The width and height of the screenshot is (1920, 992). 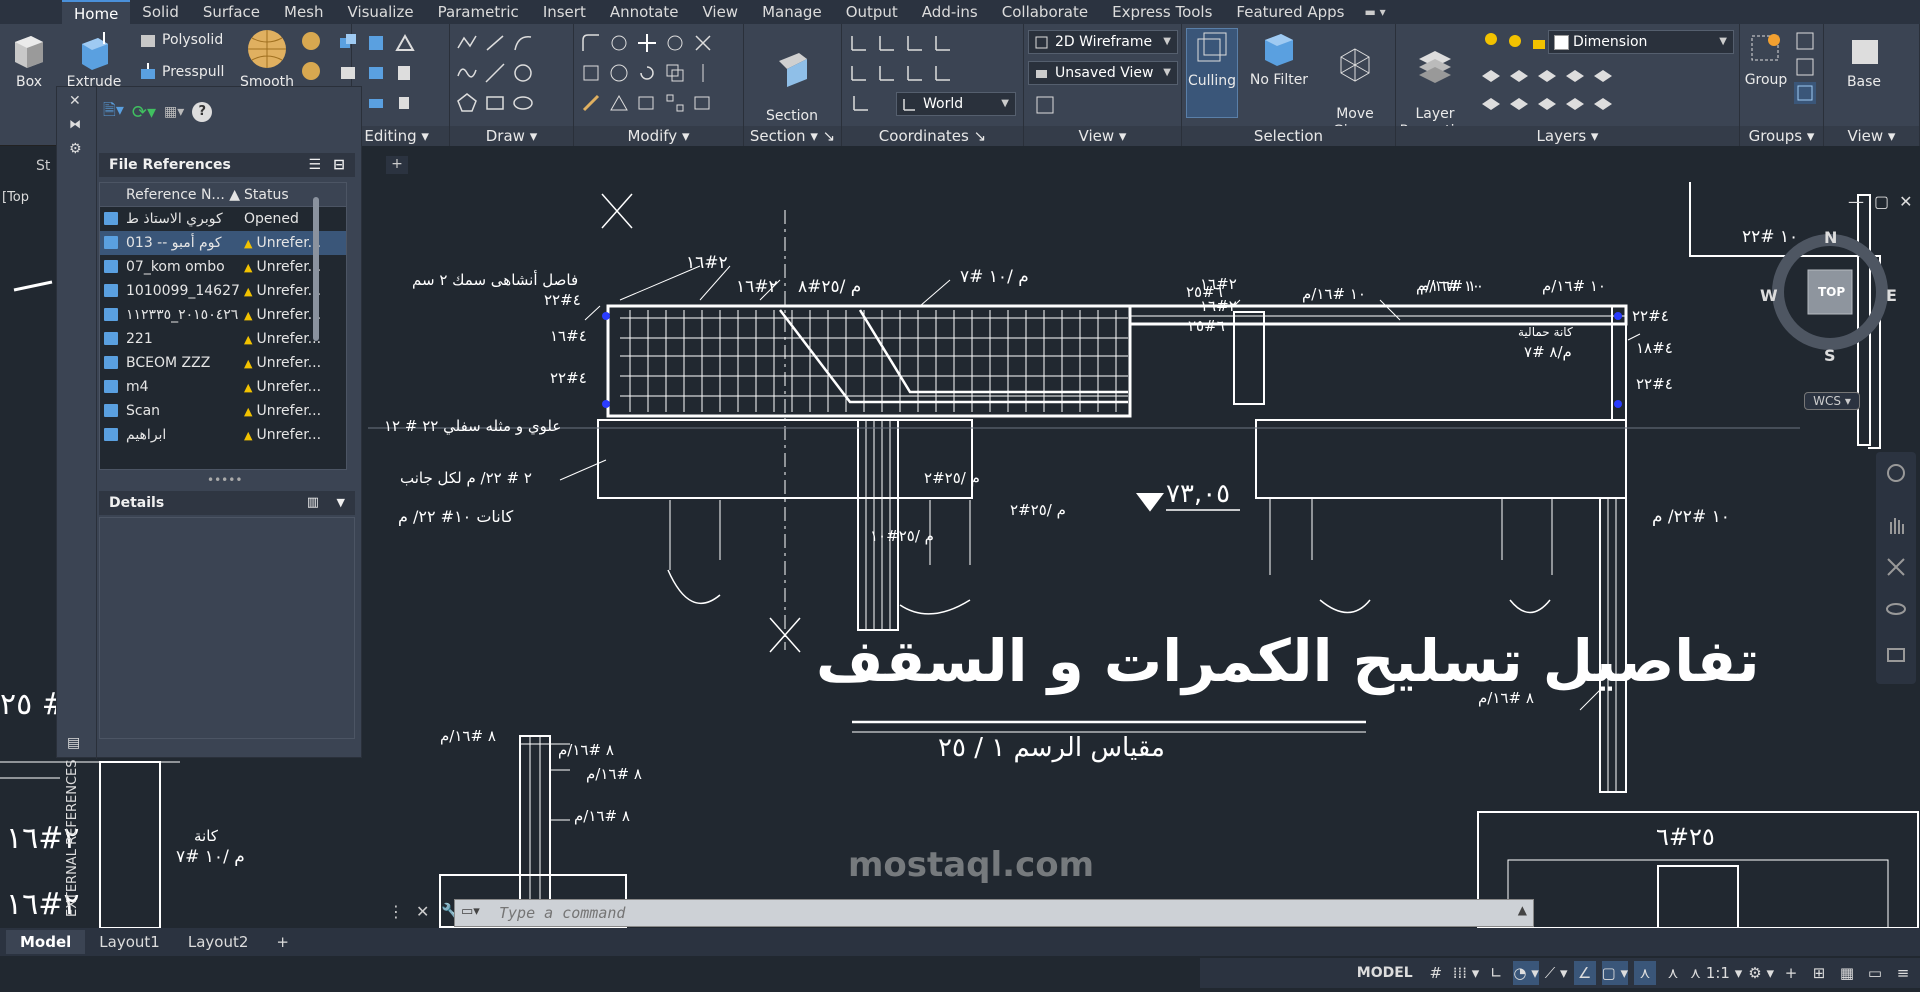 What do you see at coordinates (1805, 93) in the screenshot?
I see `group-select-icon` at bounding box center [1805, 93].